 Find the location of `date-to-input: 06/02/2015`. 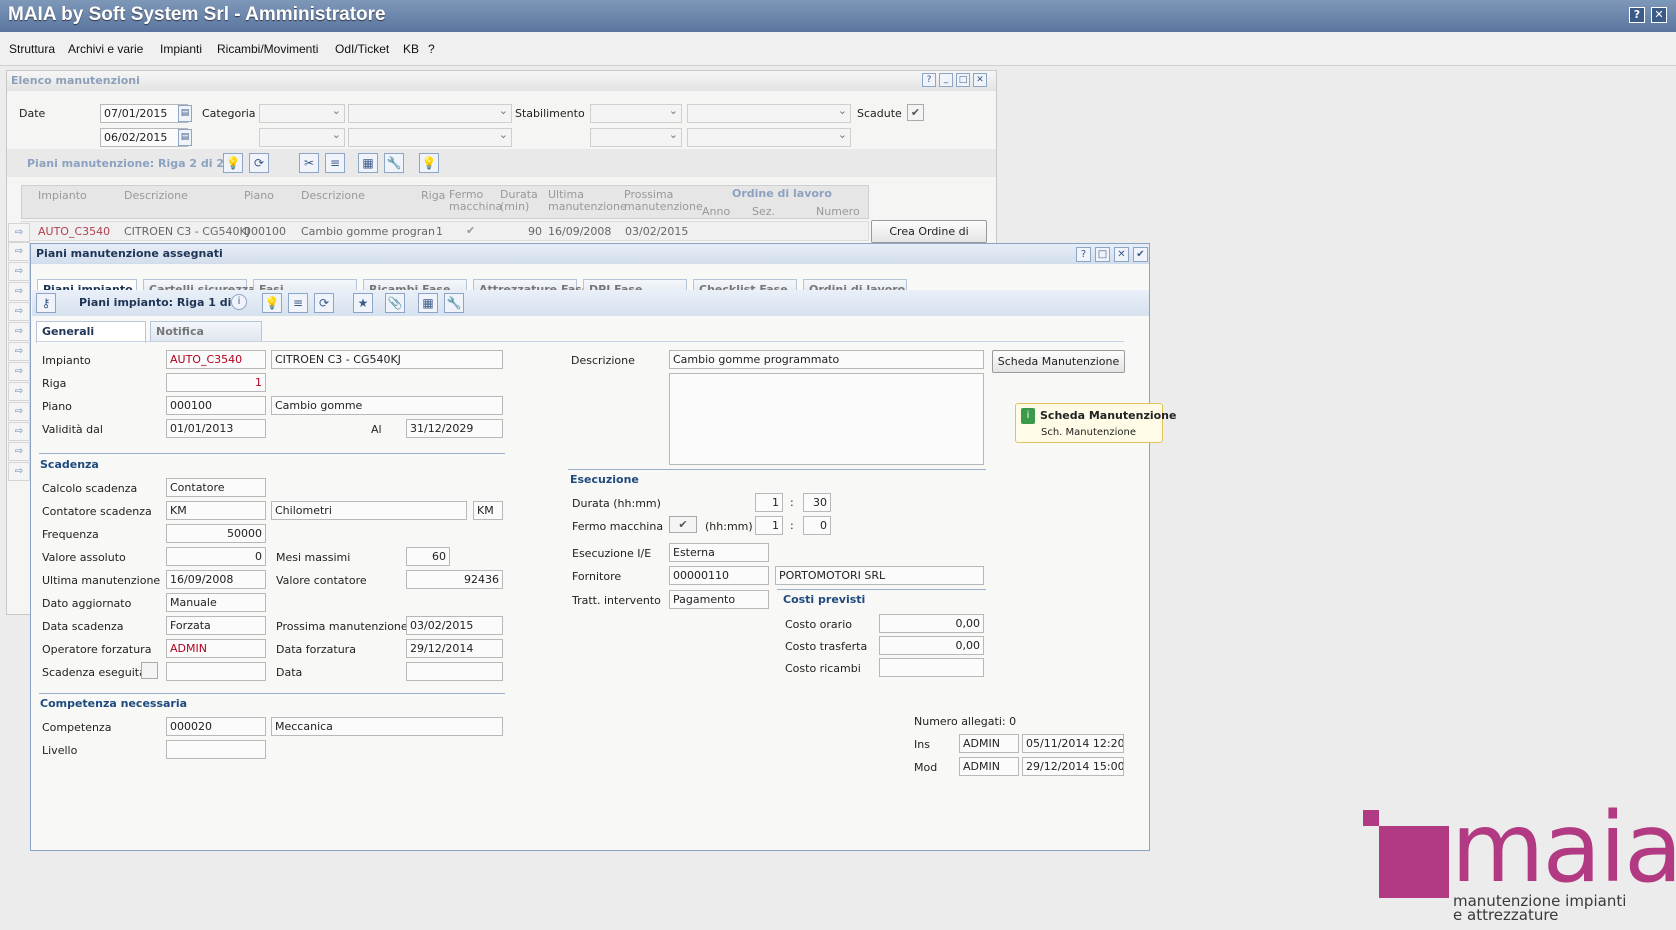

date-to-input: 06/02/2015 is located at coordinates (144, 137).